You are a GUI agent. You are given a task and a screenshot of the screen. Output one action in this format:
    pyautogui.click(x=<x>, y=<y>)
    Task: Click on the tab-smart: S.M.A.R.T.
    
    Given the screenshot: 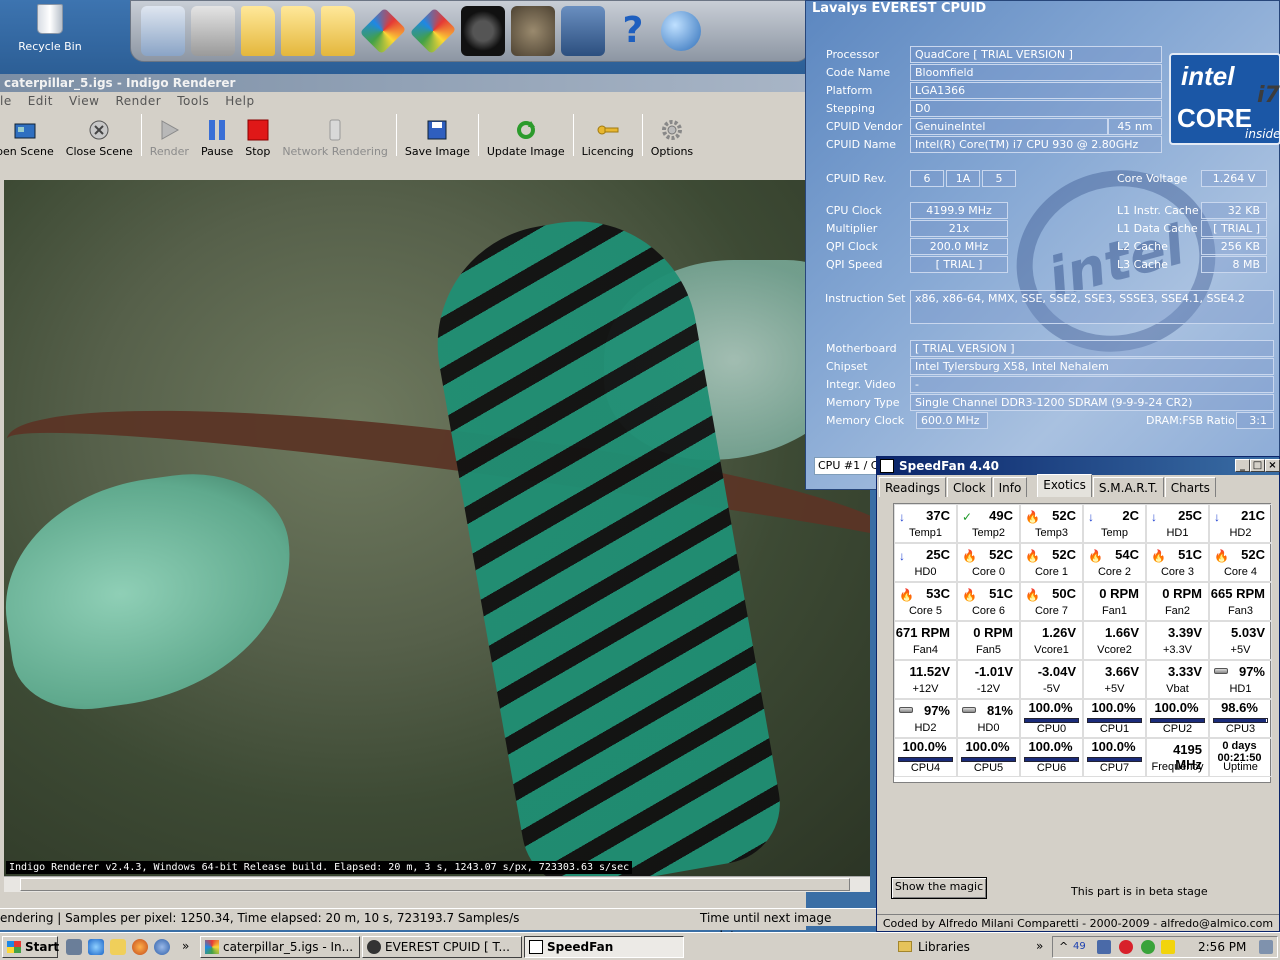 What is the action you would take?
    pyautogui.click(x=1128, y=487)
    